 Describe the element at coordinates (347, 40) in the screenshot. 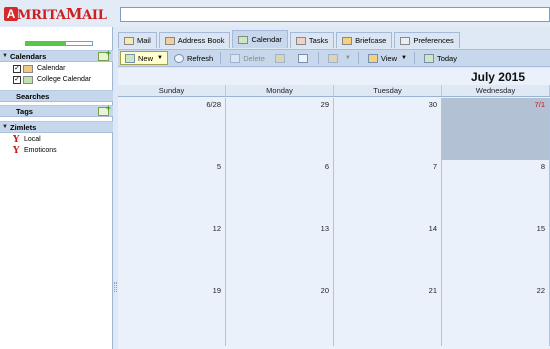

I see `briefcase-icon` at that location.